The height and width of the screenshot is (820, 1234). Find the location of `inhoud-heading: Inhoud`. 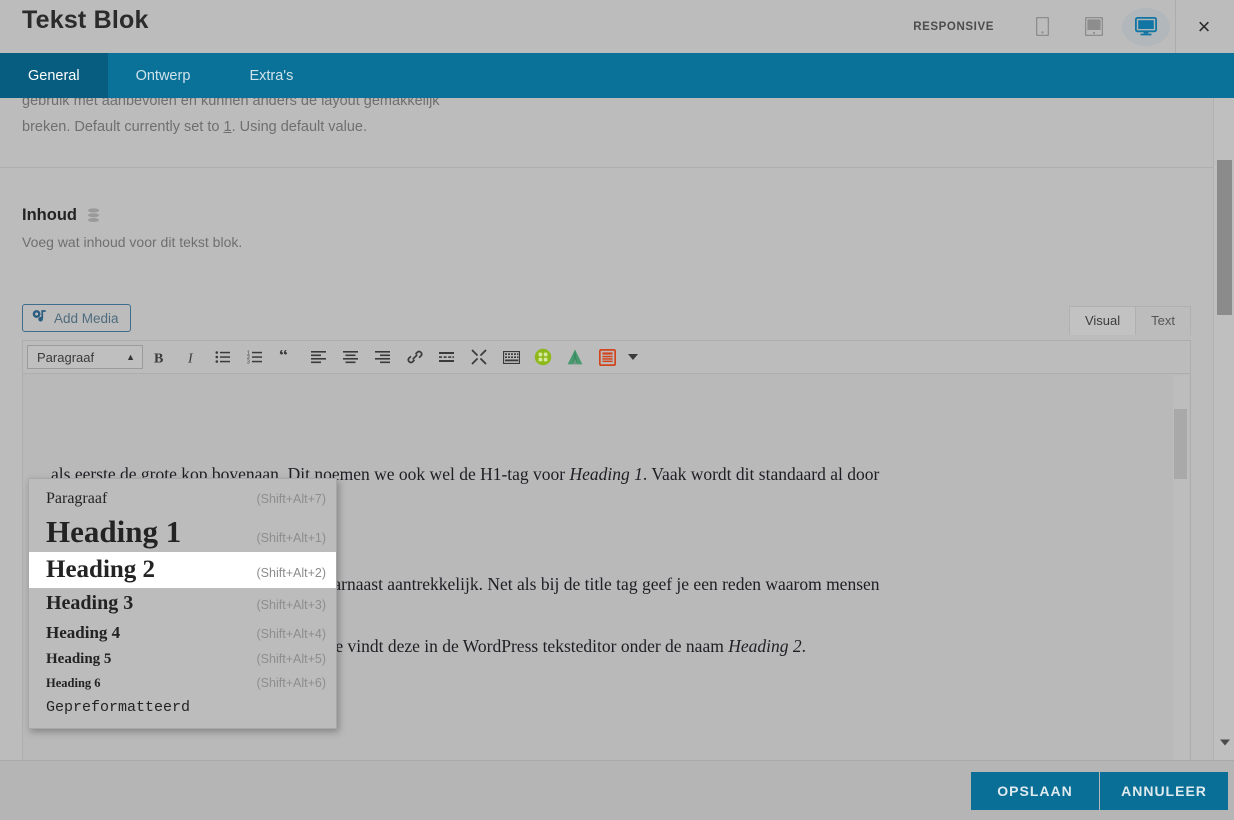

inhoud-heading: Inhoud is located at coordinates (61, 215).